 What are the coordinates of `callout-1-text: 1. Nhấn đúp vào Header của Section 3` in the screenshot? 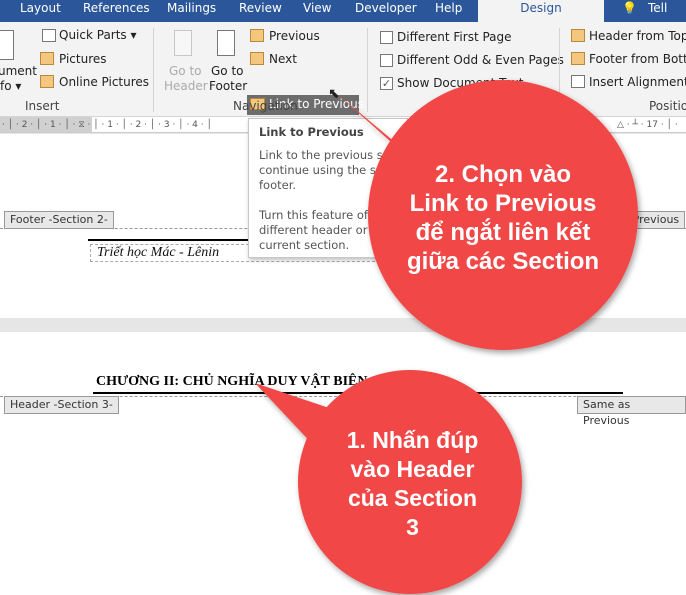 It's located at (412, 484).